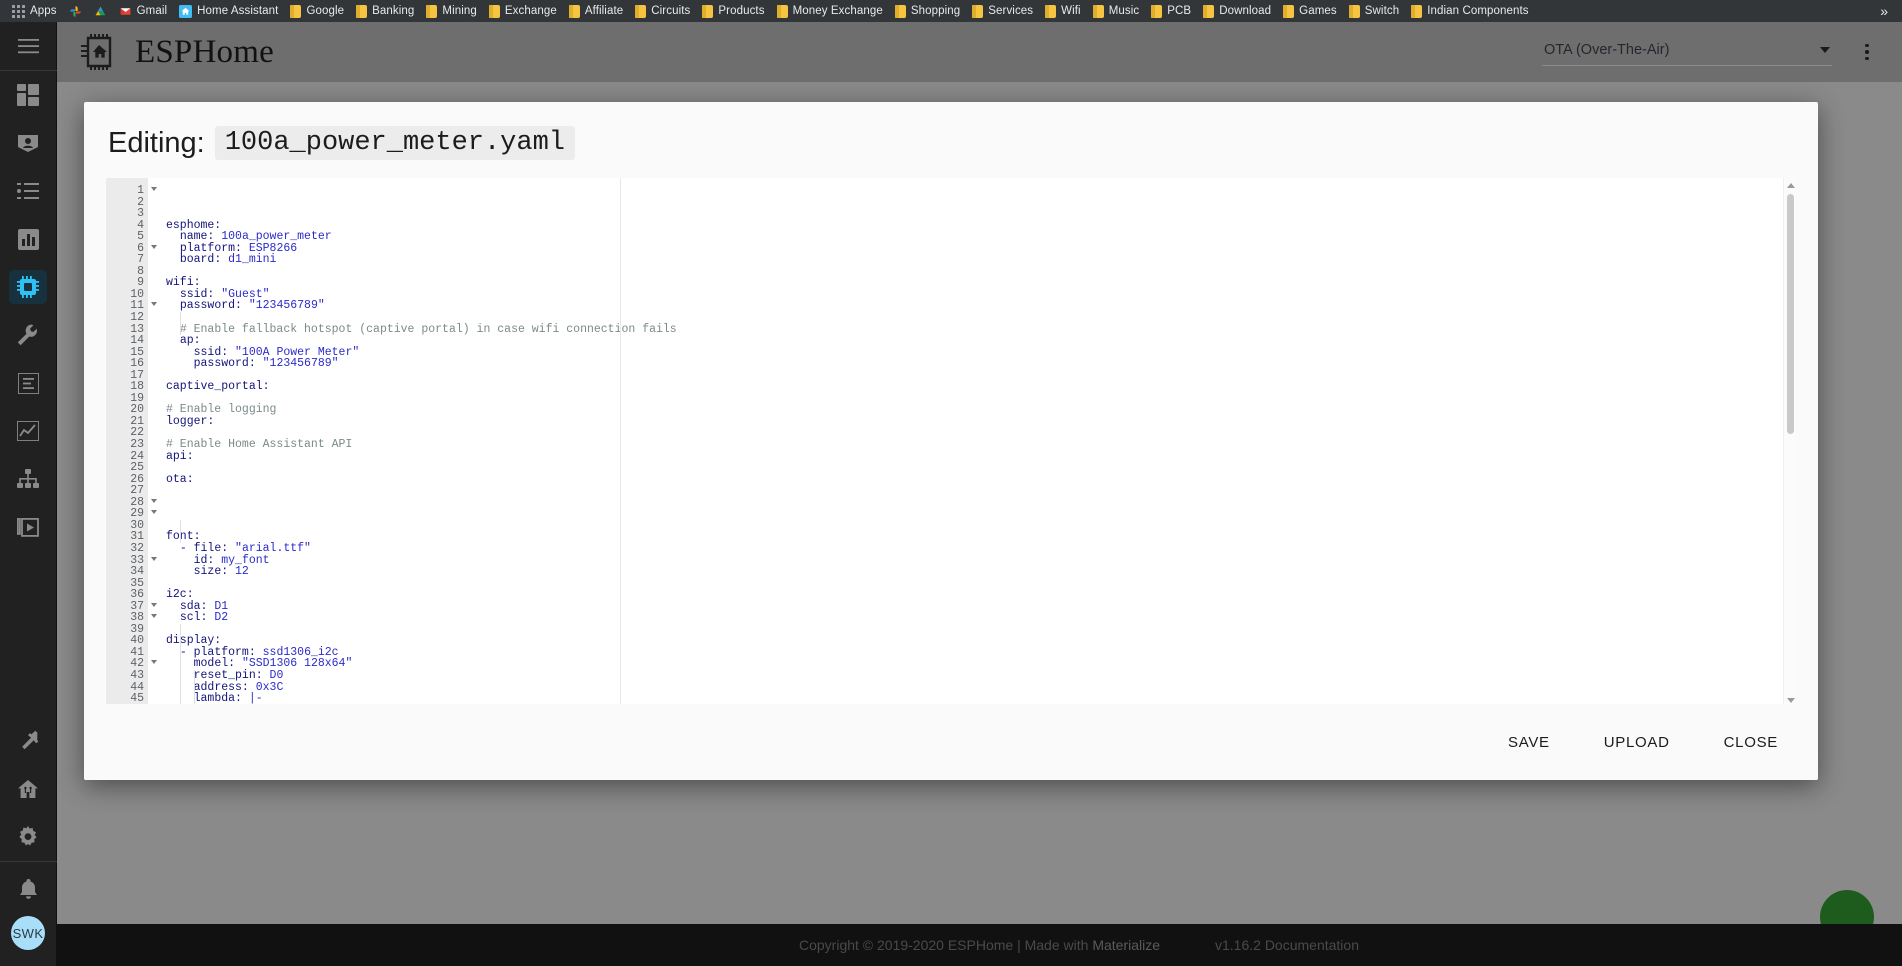 The height and width of the screenshot is (966, 1902). What do you see at coordinates (156, 142) in the screenshot?
I see `editing-label: Editing:` at bounding box center [156, 142].